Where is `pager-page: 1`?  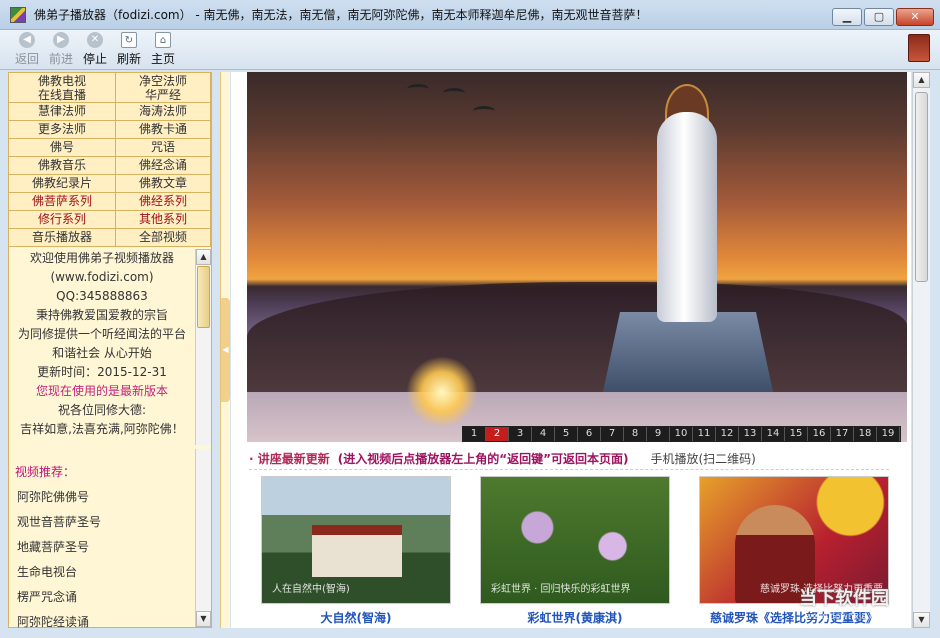
pager-page: 1 is located at coordinates (474, 434).